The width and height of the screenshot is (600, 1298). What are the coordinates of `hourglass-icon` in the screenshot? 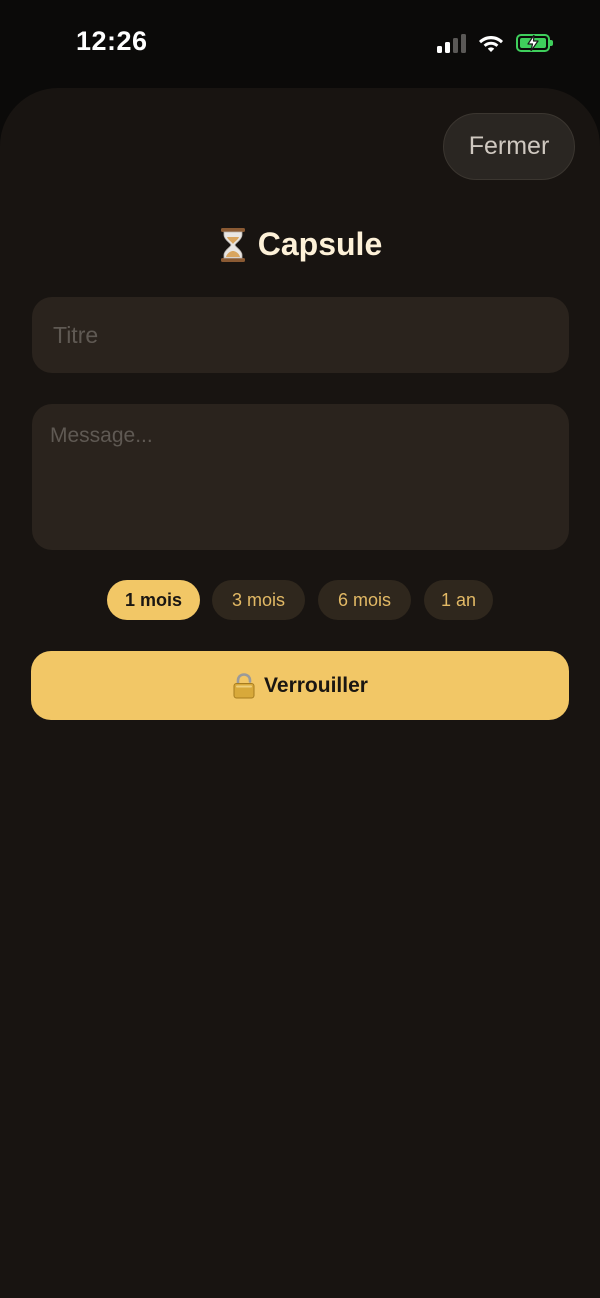 It's located at (232, 244).